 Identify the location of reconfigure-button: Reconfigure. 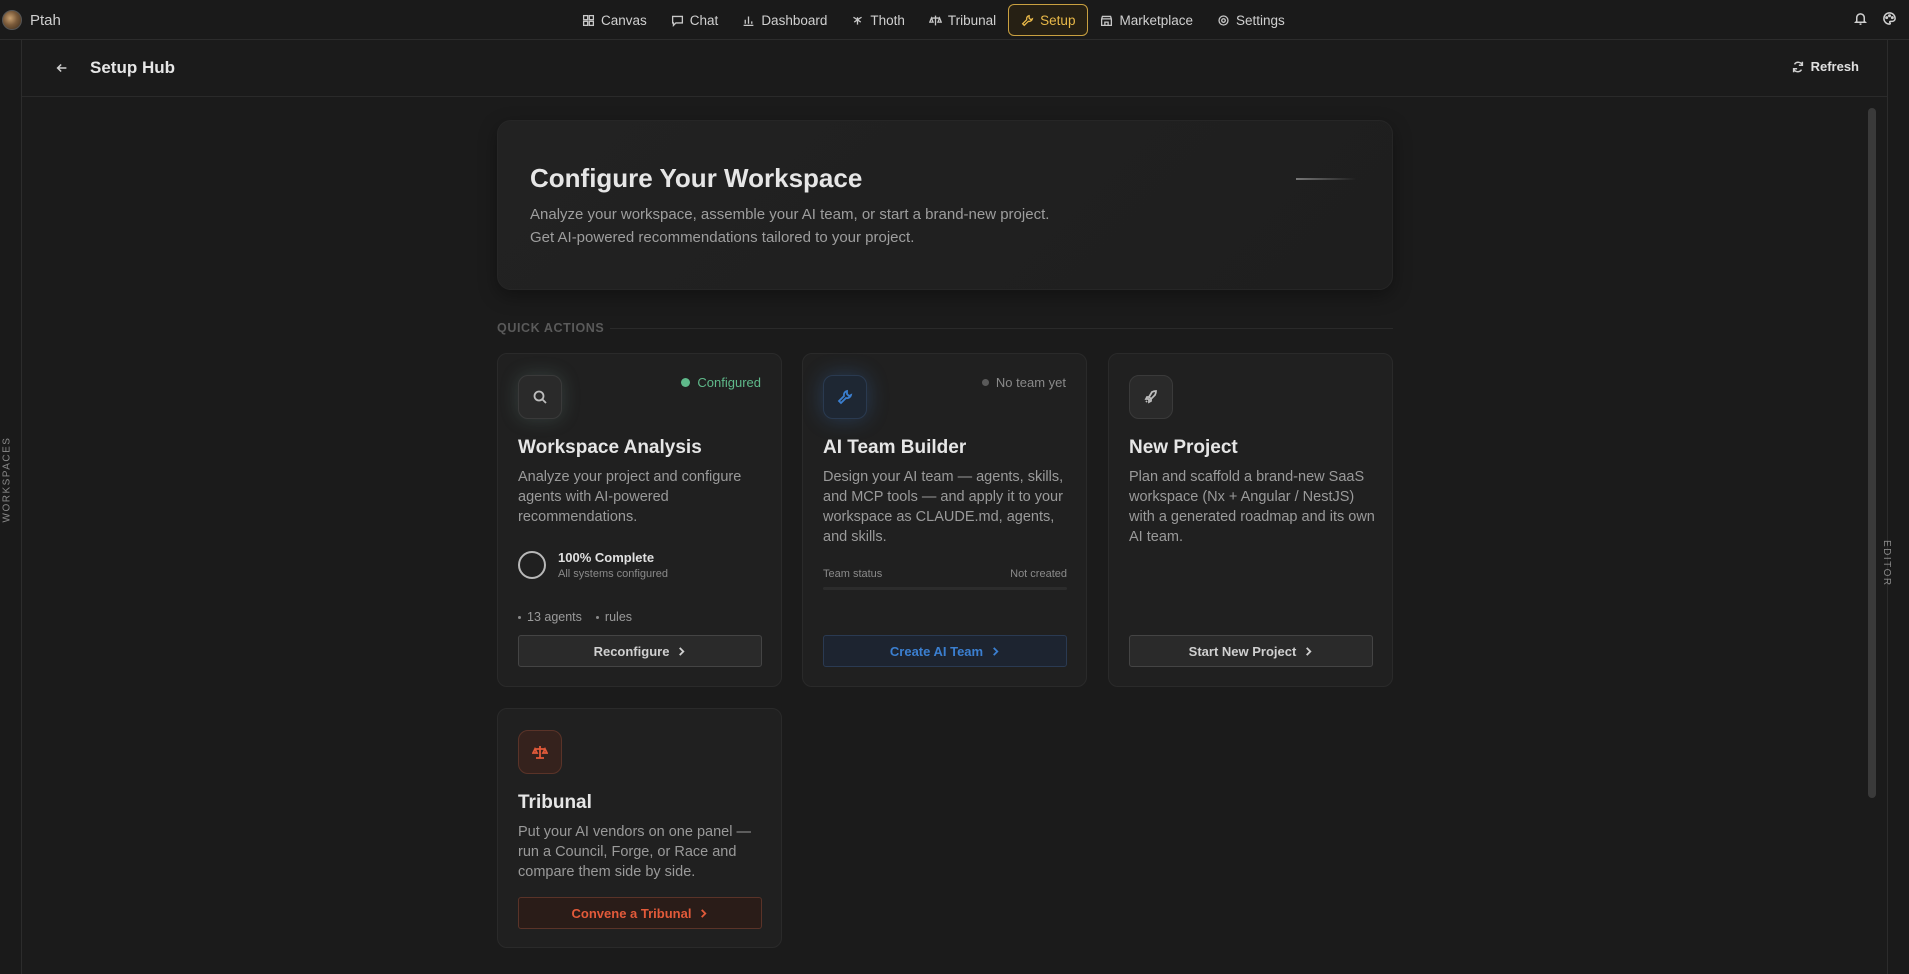
(640, 651).